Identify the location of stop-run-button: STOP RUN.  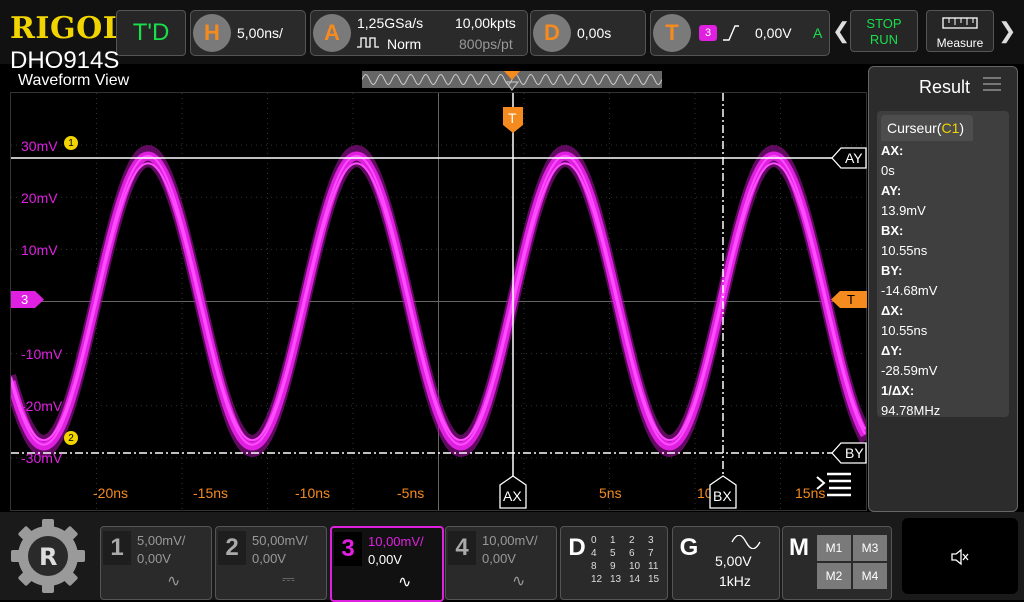
(884, 31).